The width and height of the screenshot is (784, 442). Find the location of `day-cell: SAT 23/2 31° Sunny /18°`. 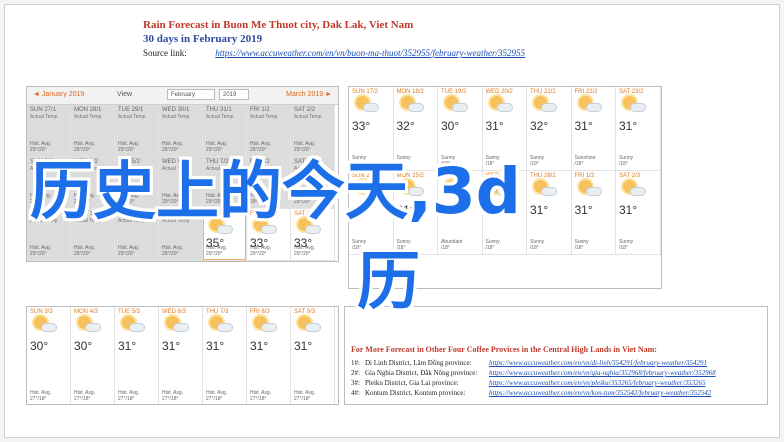

day-cell: SAT 23/2 31° Sunny /18° is located at coordinates (638, 129).